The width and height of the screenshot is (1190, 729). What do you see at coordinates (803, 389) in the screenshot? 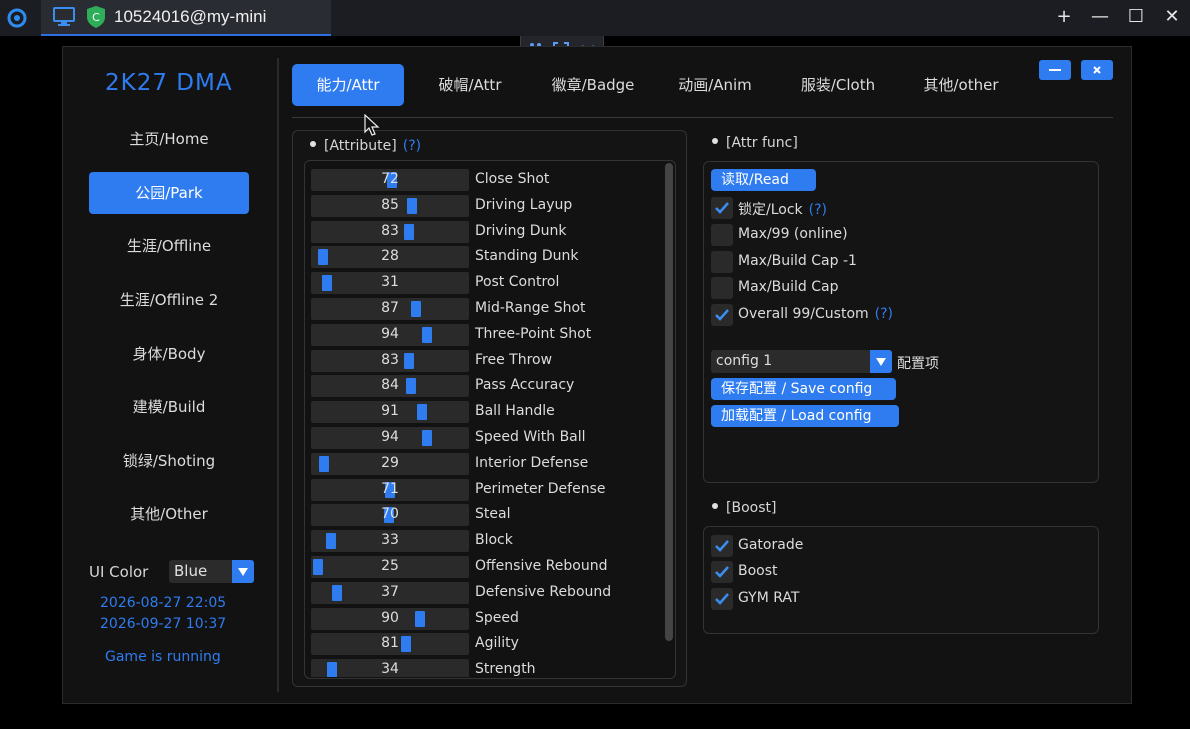
I see `save-config-button: 保存配置 / Save config` at bounding box center [803, 389].